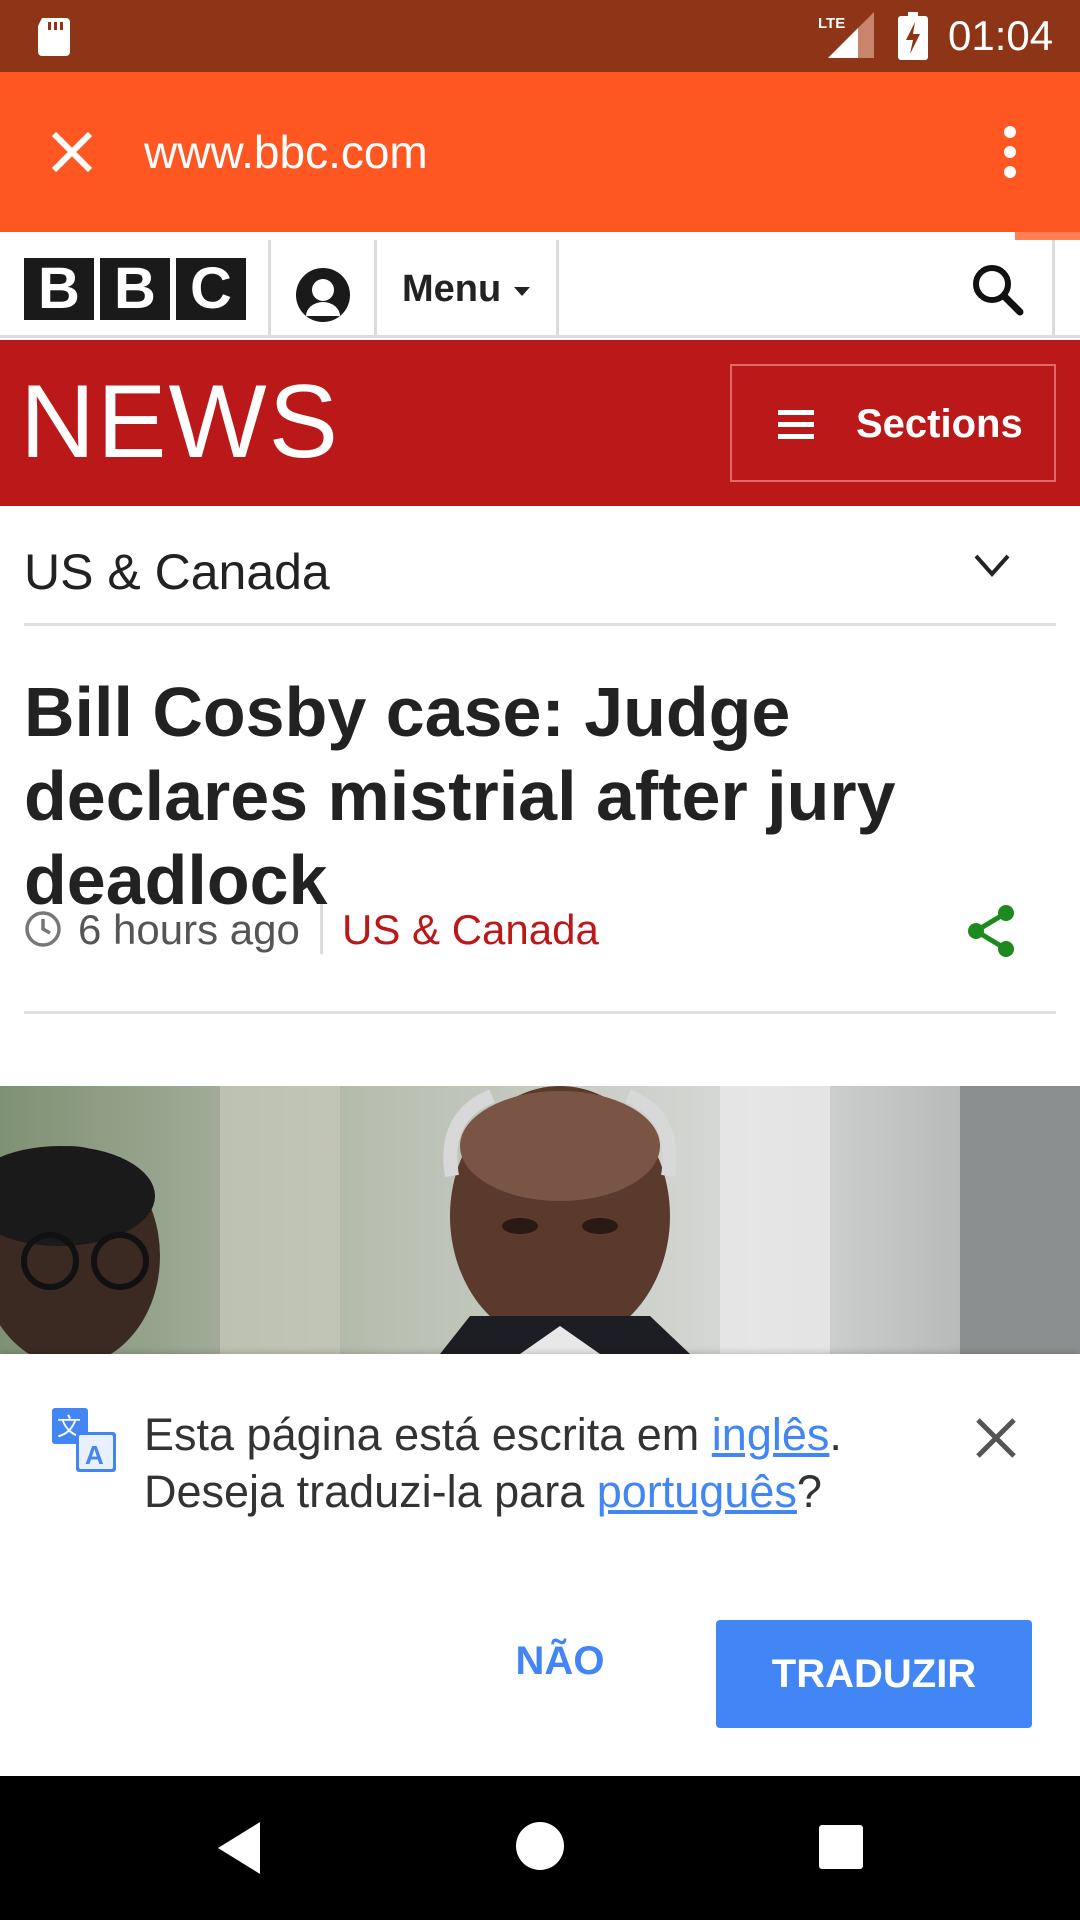  I want to click on url-text: www.bbc.com, so click(286, 152).